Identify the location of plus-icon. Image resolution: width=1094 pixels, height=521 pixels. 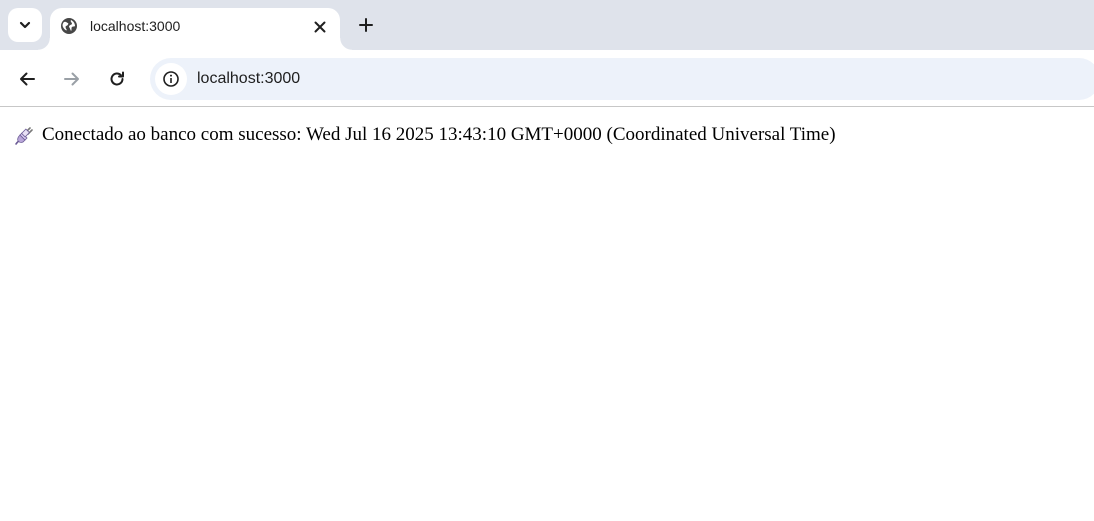
(366, 25).